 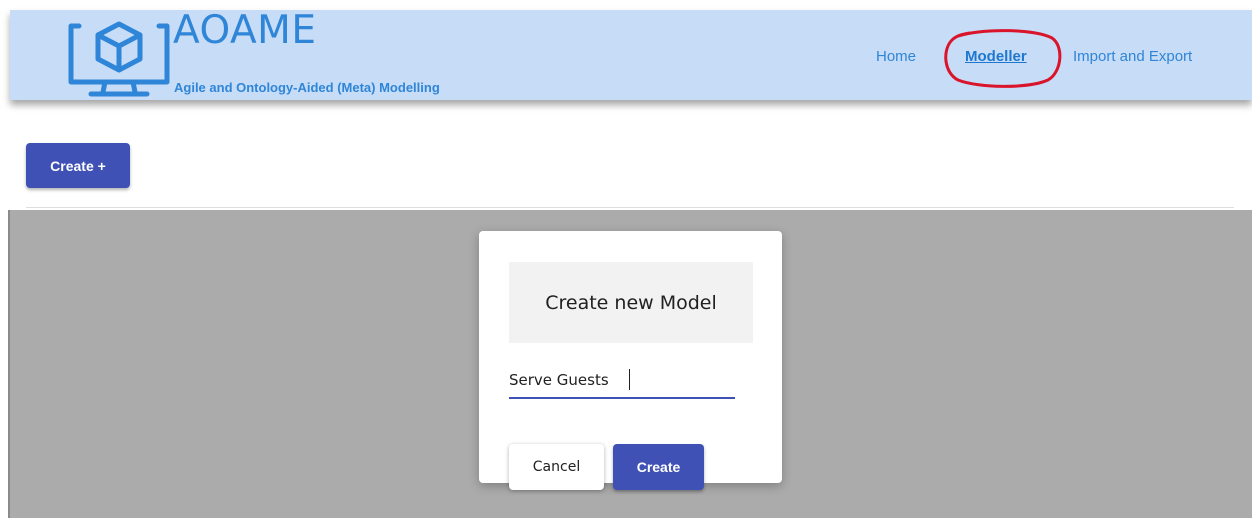 What do you see at coordinates (1132, 56) in the screenshot?
I see `nav-link-import-export: Import and Export` at bounding box center [1132, 56].